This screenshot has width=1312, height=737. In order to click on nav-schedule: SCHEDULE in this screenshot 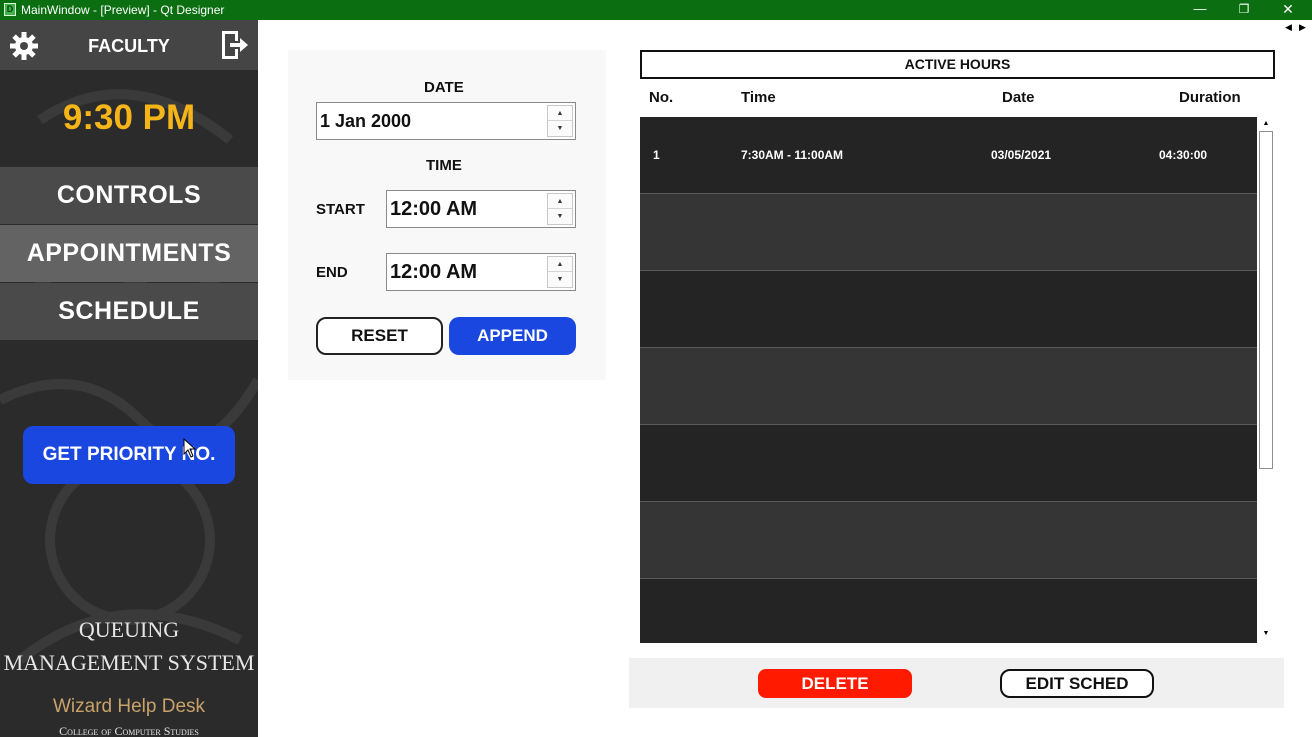, I will do `click(129, 311)`.